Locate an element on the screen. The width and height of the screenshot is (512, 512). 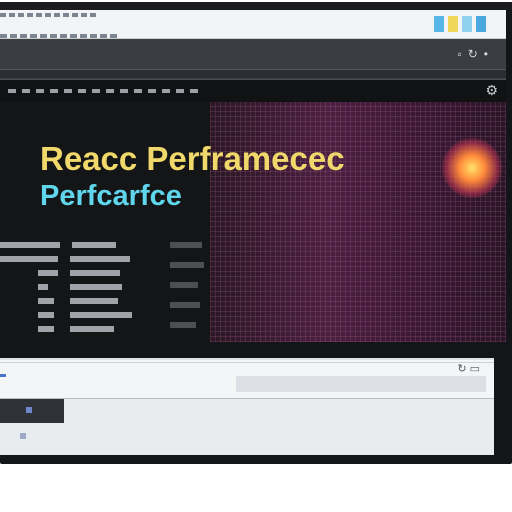
menu-items is located at coordinates (103, 91).